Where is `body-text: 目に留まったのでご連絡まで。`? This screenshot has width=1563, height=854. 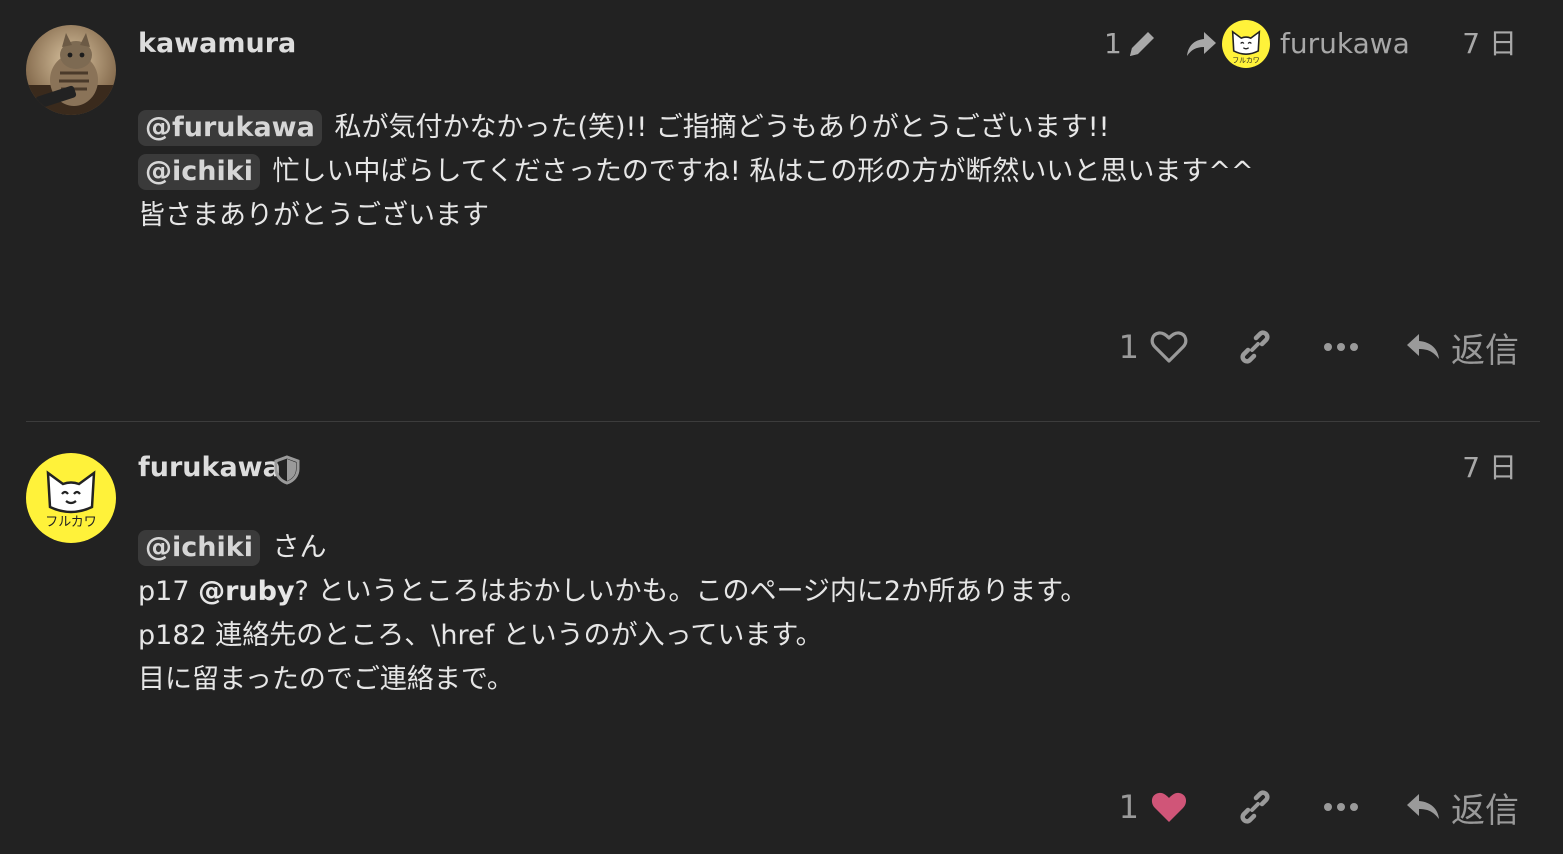 body-text: 目に留まったのでご連絡まで。 is located at coordinates (326, 679).